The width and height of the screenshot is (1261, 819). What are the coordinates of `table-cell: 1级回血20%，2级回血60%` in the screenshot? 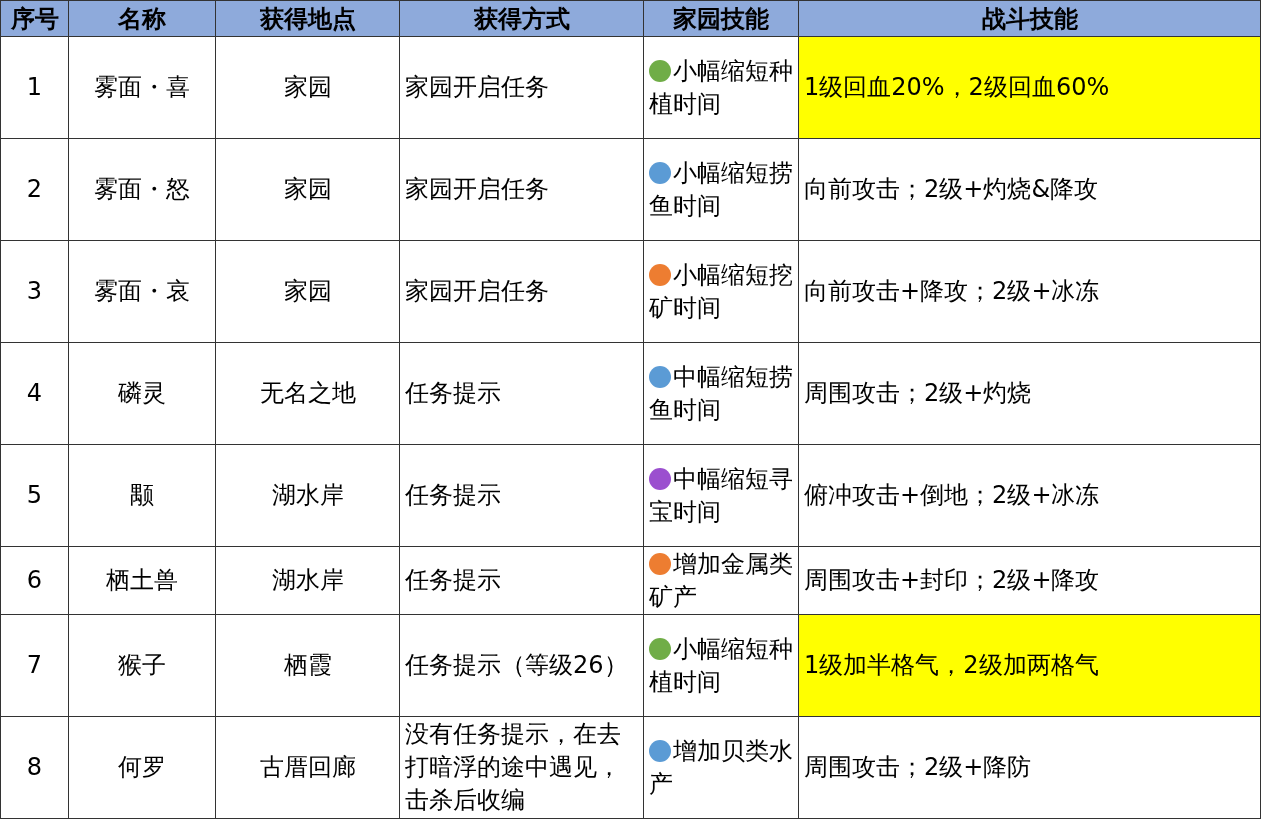 It's located at (1029, 87).